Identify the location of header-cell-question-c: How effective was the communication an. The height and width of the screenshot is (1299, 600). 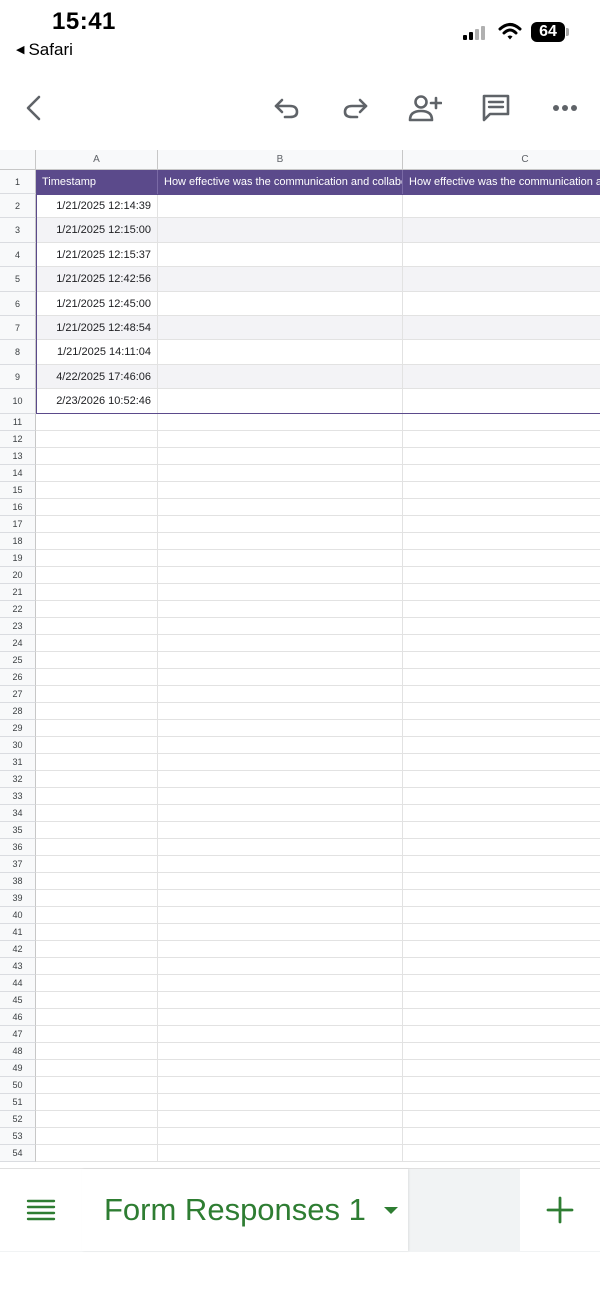
(501, 182).